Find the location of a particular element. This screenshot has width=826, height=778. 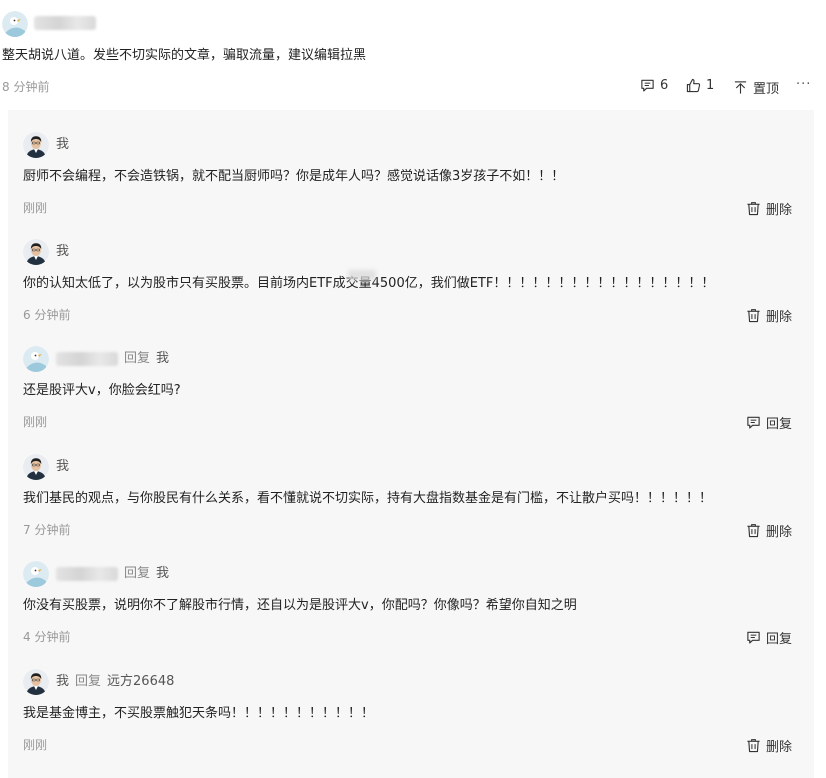

more-button: ··· is located at coordinates (803, 84).